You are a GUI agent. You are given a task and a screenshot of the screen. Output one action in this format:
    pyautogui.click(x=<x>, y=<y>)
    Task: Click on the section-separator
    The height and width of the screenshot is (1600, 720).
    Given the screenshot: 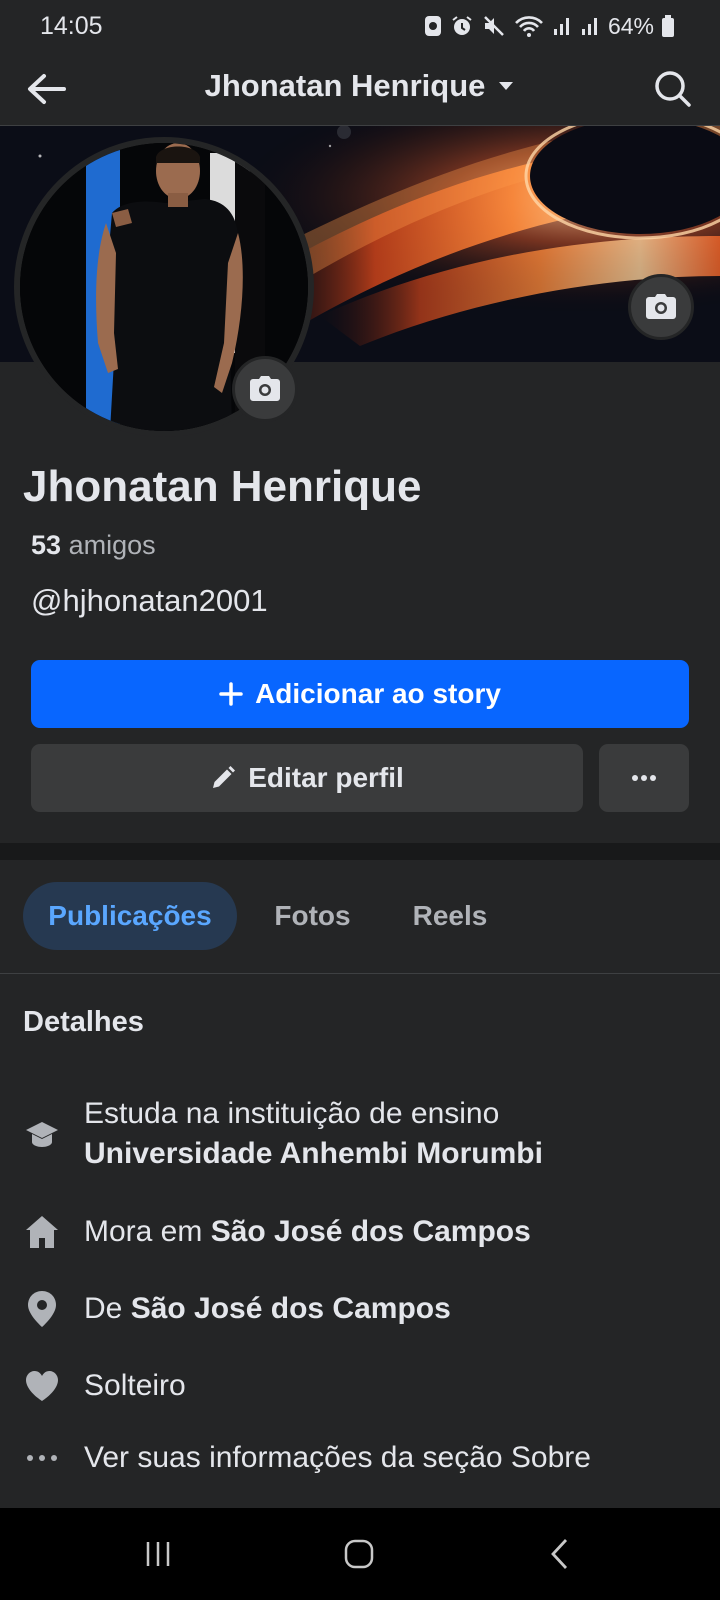 What is the action you would take?
    pyautogui.click(x=360, y=851)
    